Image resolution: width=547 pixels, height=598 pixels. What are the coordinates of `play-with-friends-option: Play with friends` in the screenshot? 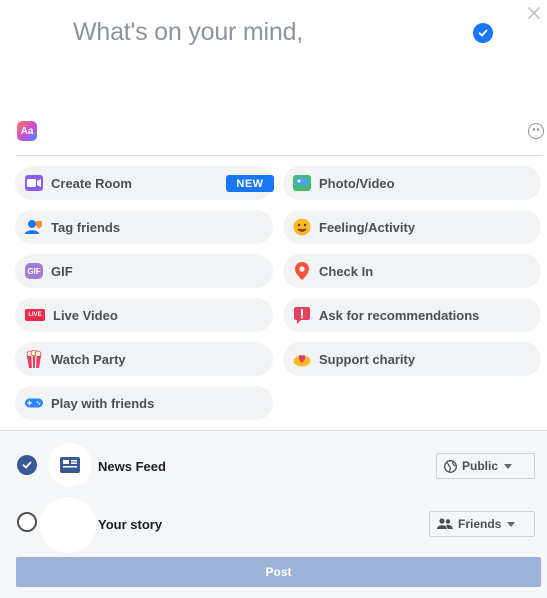 It's located at (144, 403).